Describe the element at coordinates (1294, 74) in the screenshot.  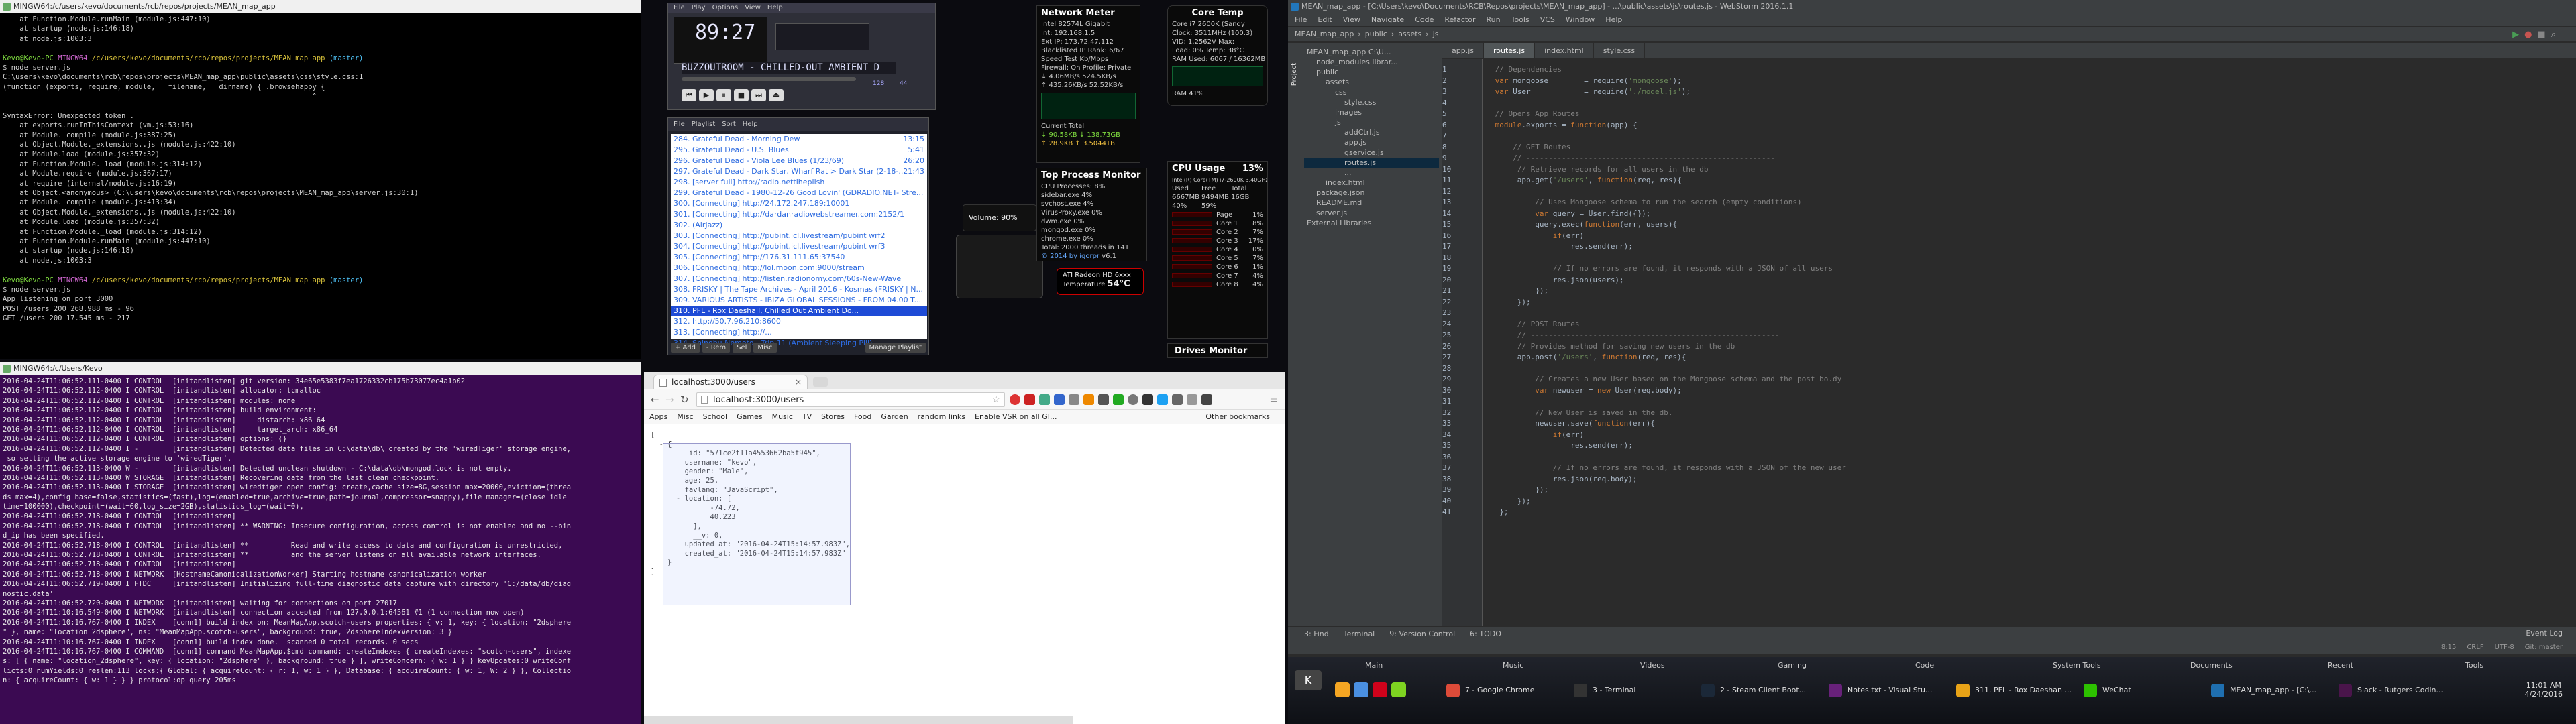
I see `project-tool-button: Project` at that location.